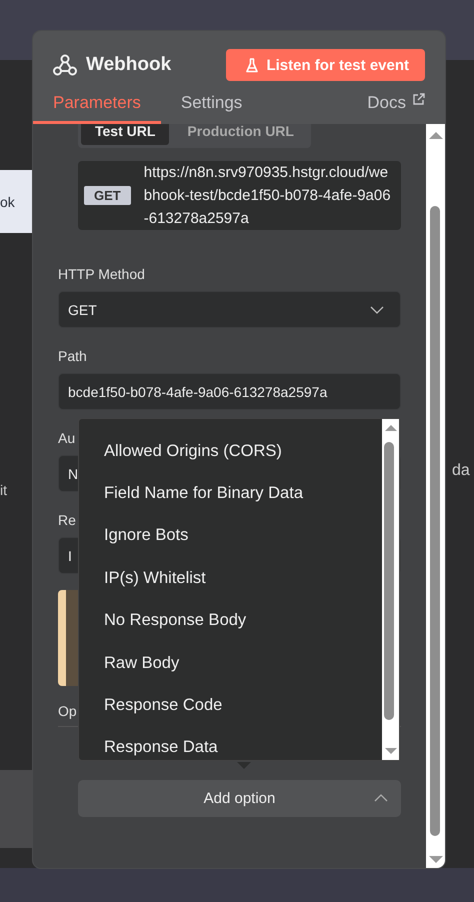  Describe the element at coordinates (65, 65) in the screenshot. I see `webhook-icon` at that location.